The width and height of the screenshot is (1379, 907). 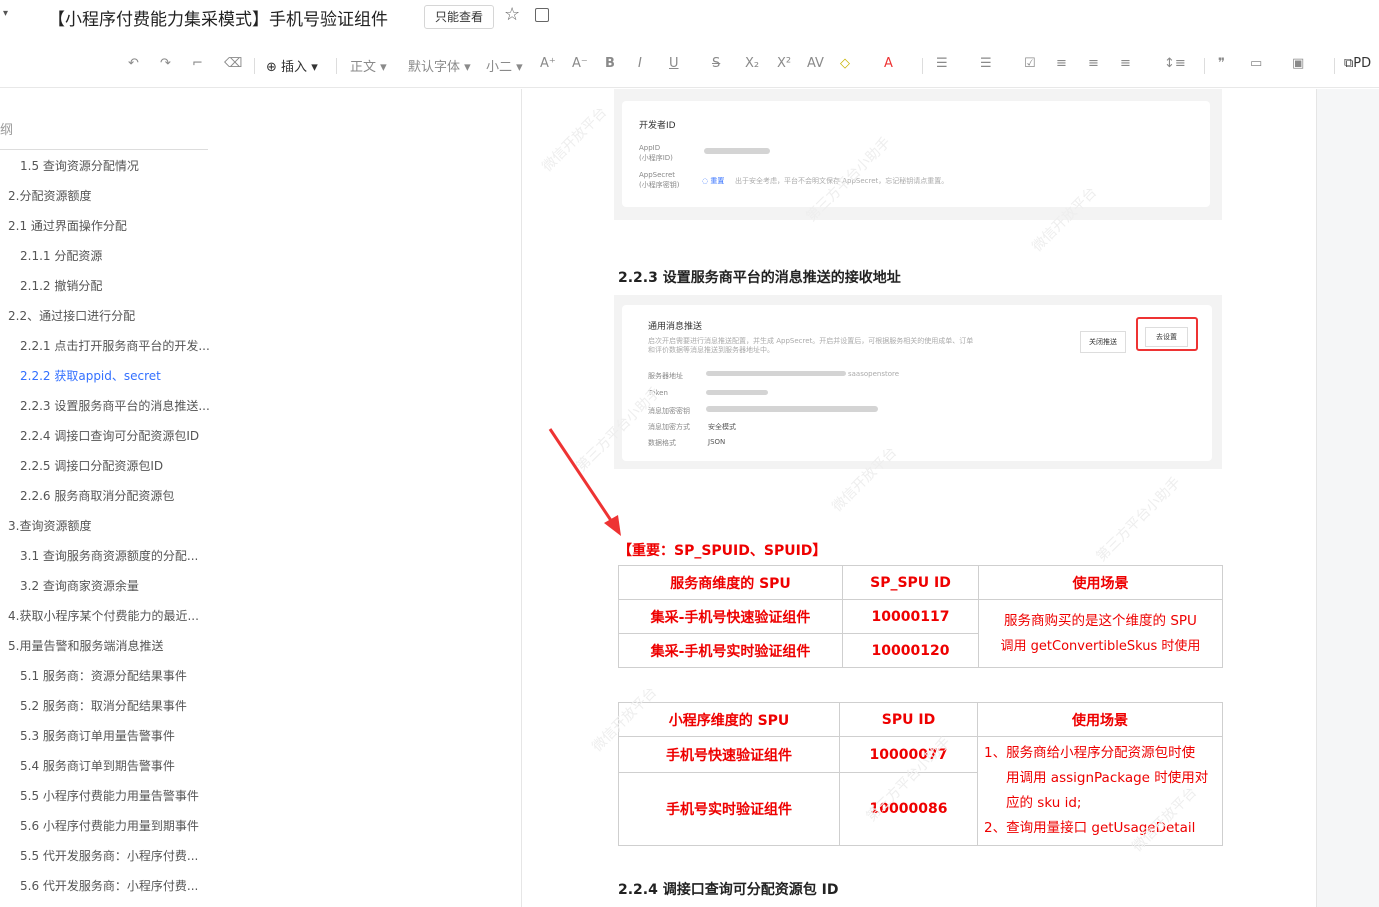 I want to click on outline-item: 2.1 通过界面操作分配, so click(x=110, y=226).